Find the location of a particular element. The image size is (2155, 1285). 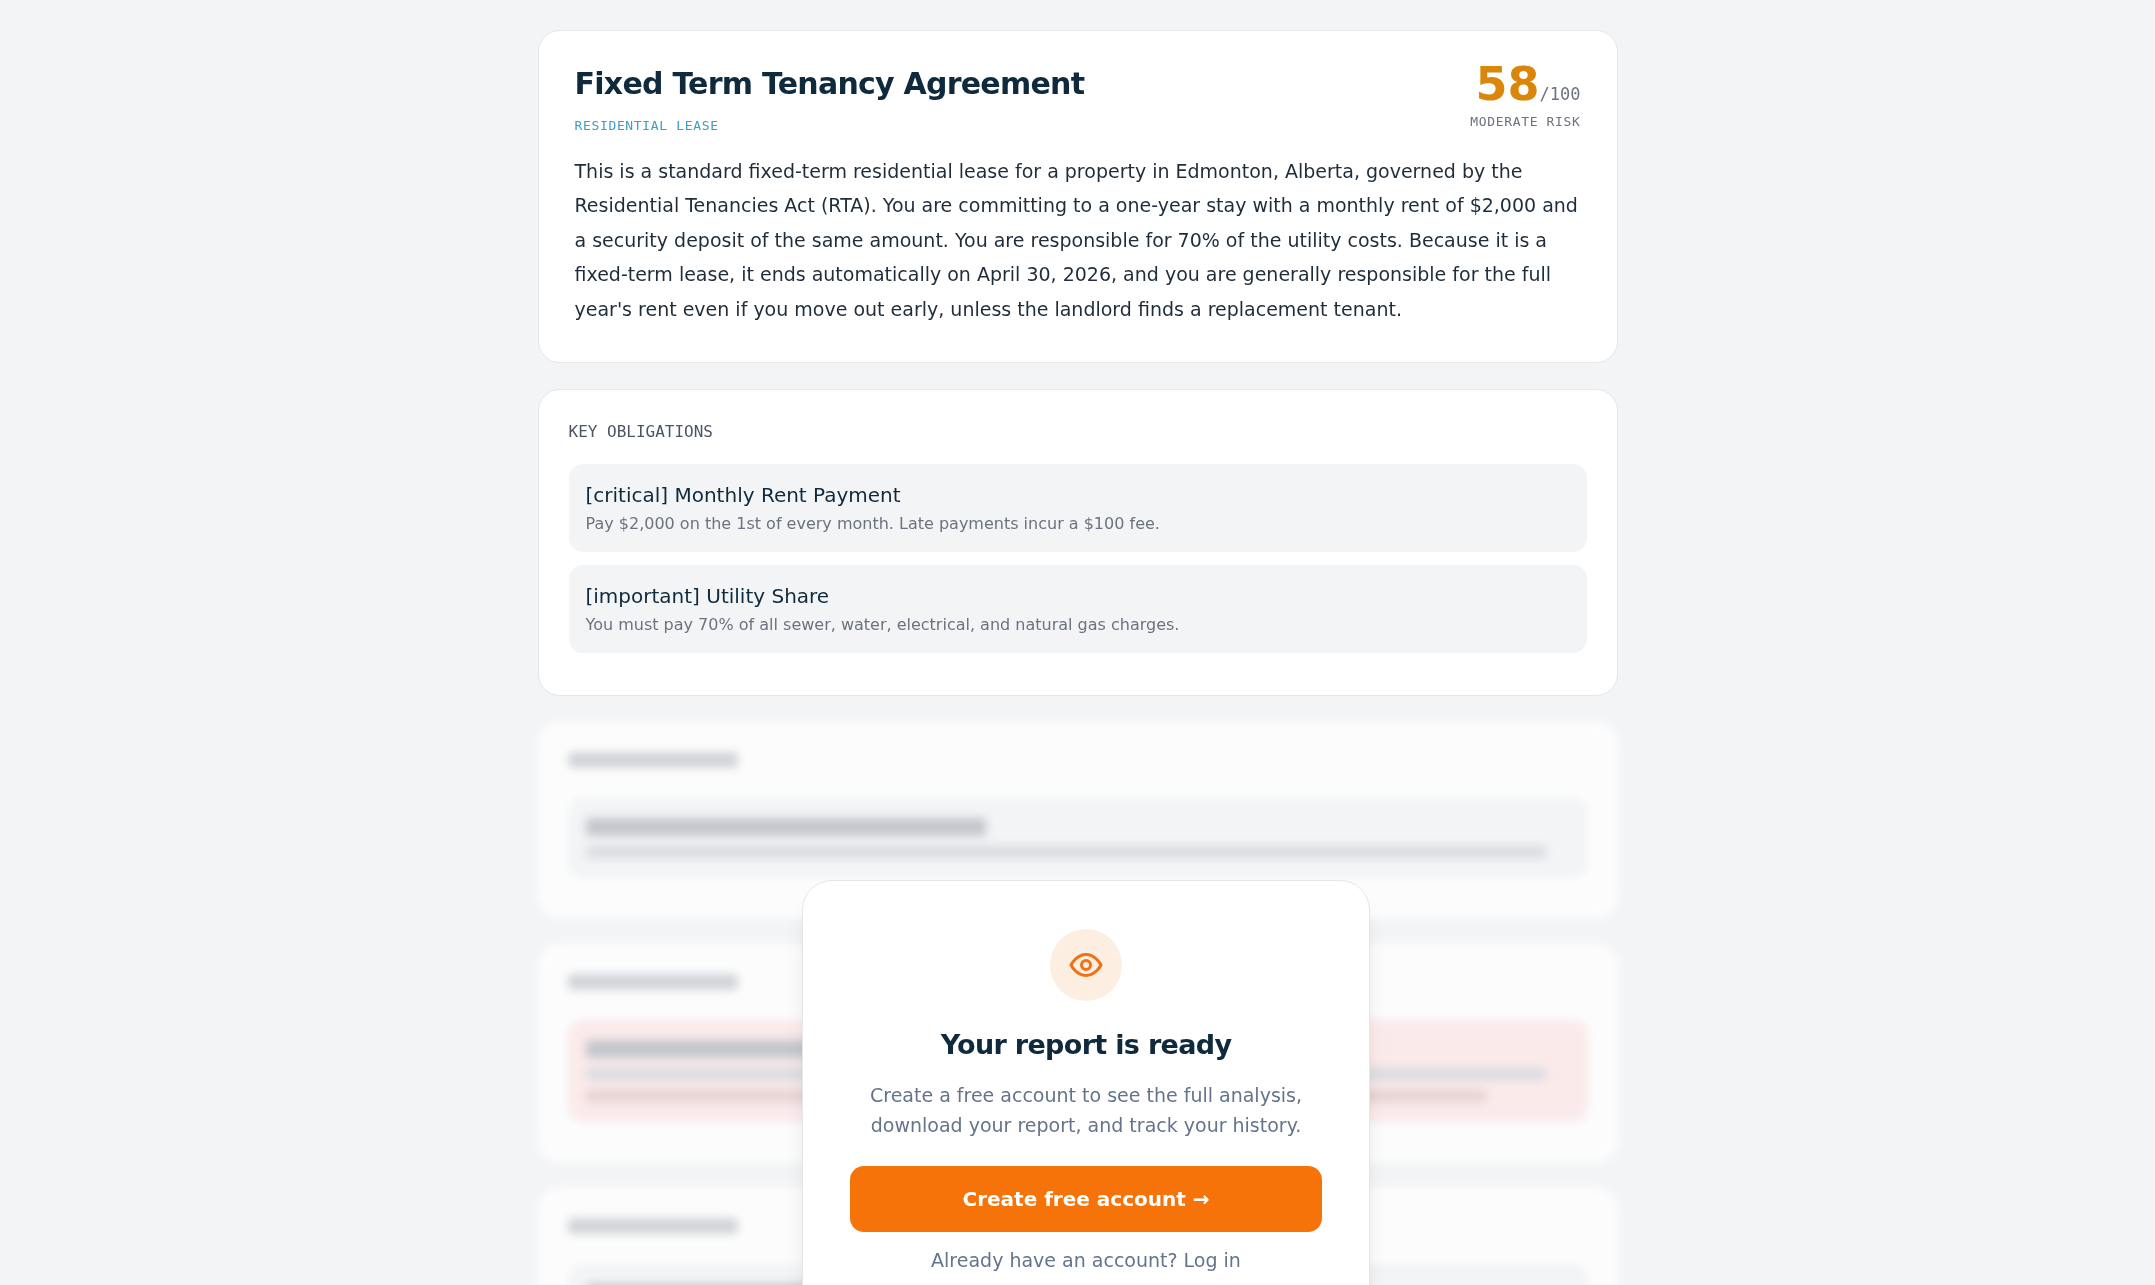

risk-label: MODERATE RISK is located at coordinates (1525, 121).